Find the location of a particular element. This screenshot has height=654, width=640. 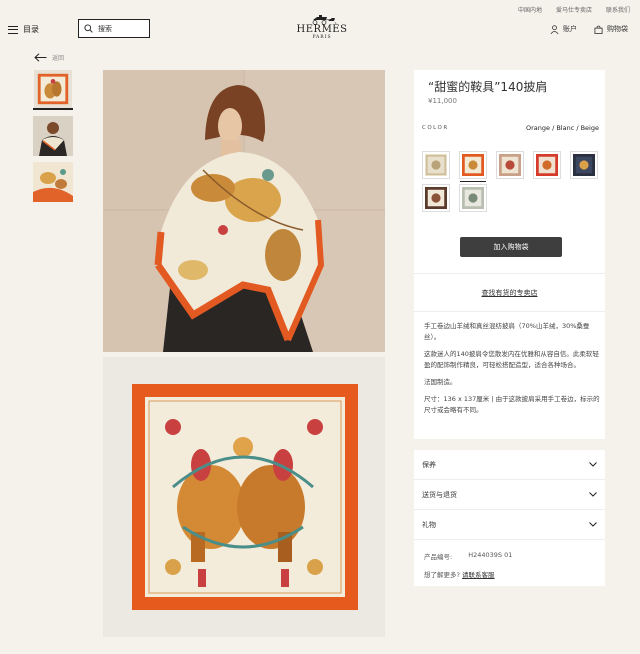

brand-logo: HERMÈS PARIS is located at coordinates (322, 27).